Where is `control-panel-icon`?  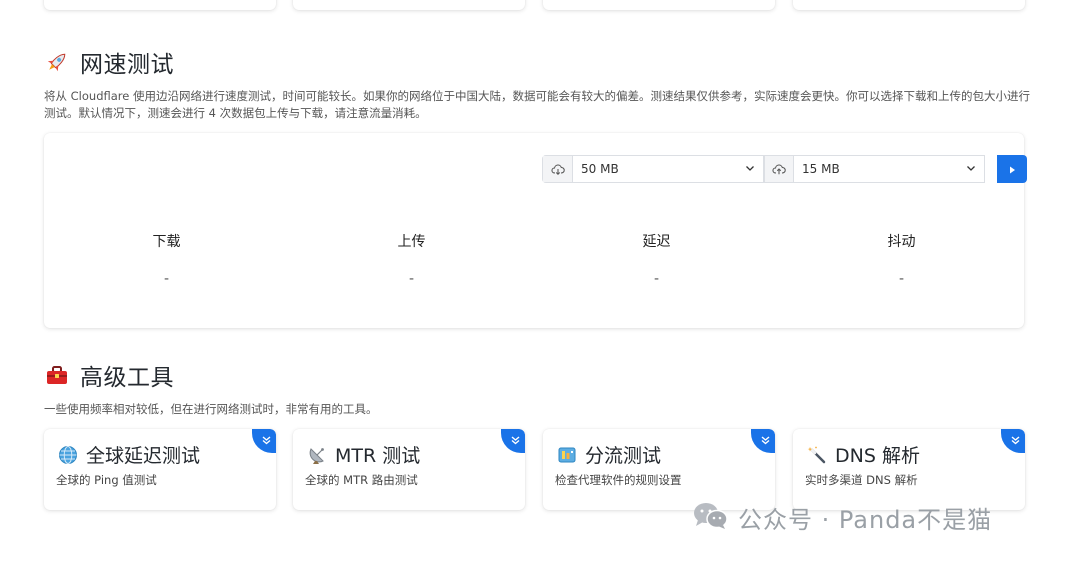 control-panel-icon is located at coordinates (567, 455).